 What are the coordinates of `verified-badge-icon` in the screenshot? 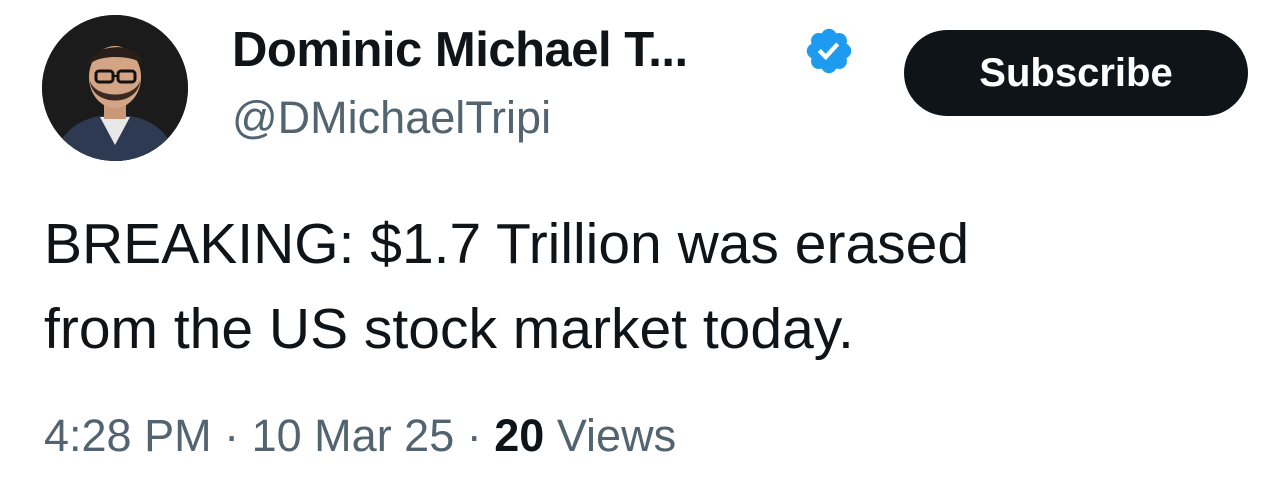 It's located at (829, 51).